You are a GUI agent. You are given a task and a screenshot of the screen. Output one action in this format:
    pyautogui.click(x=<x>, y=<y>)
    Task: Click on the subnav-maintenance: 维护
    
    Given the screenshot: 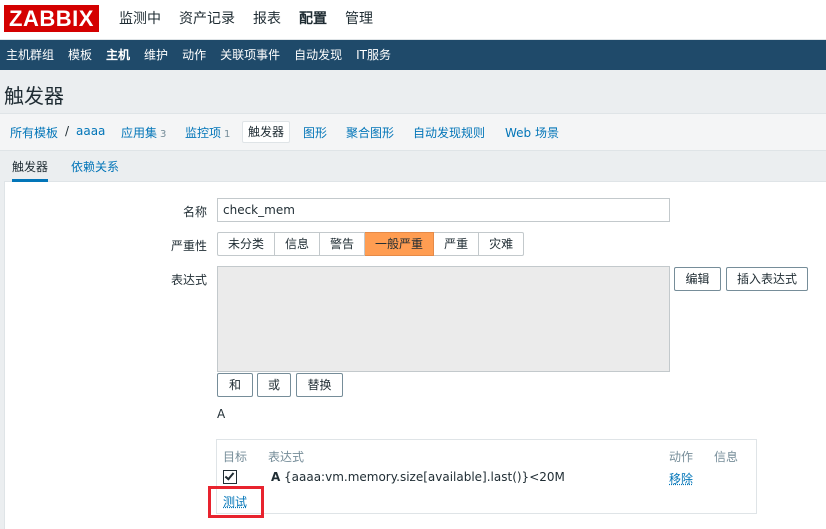 What is the action you would take?
    pyautogui.click(x=157, y=55)
    